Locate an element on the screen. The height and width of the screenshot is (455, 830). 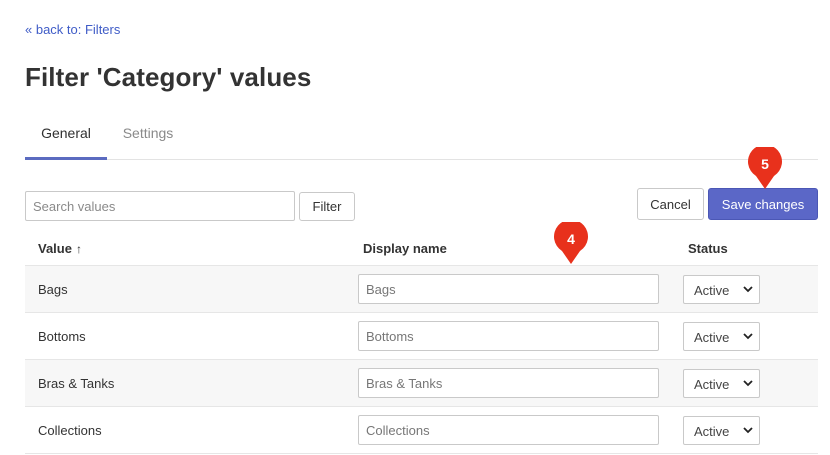
column-header-value: Value ↑ is located at coordinates (60, 248).